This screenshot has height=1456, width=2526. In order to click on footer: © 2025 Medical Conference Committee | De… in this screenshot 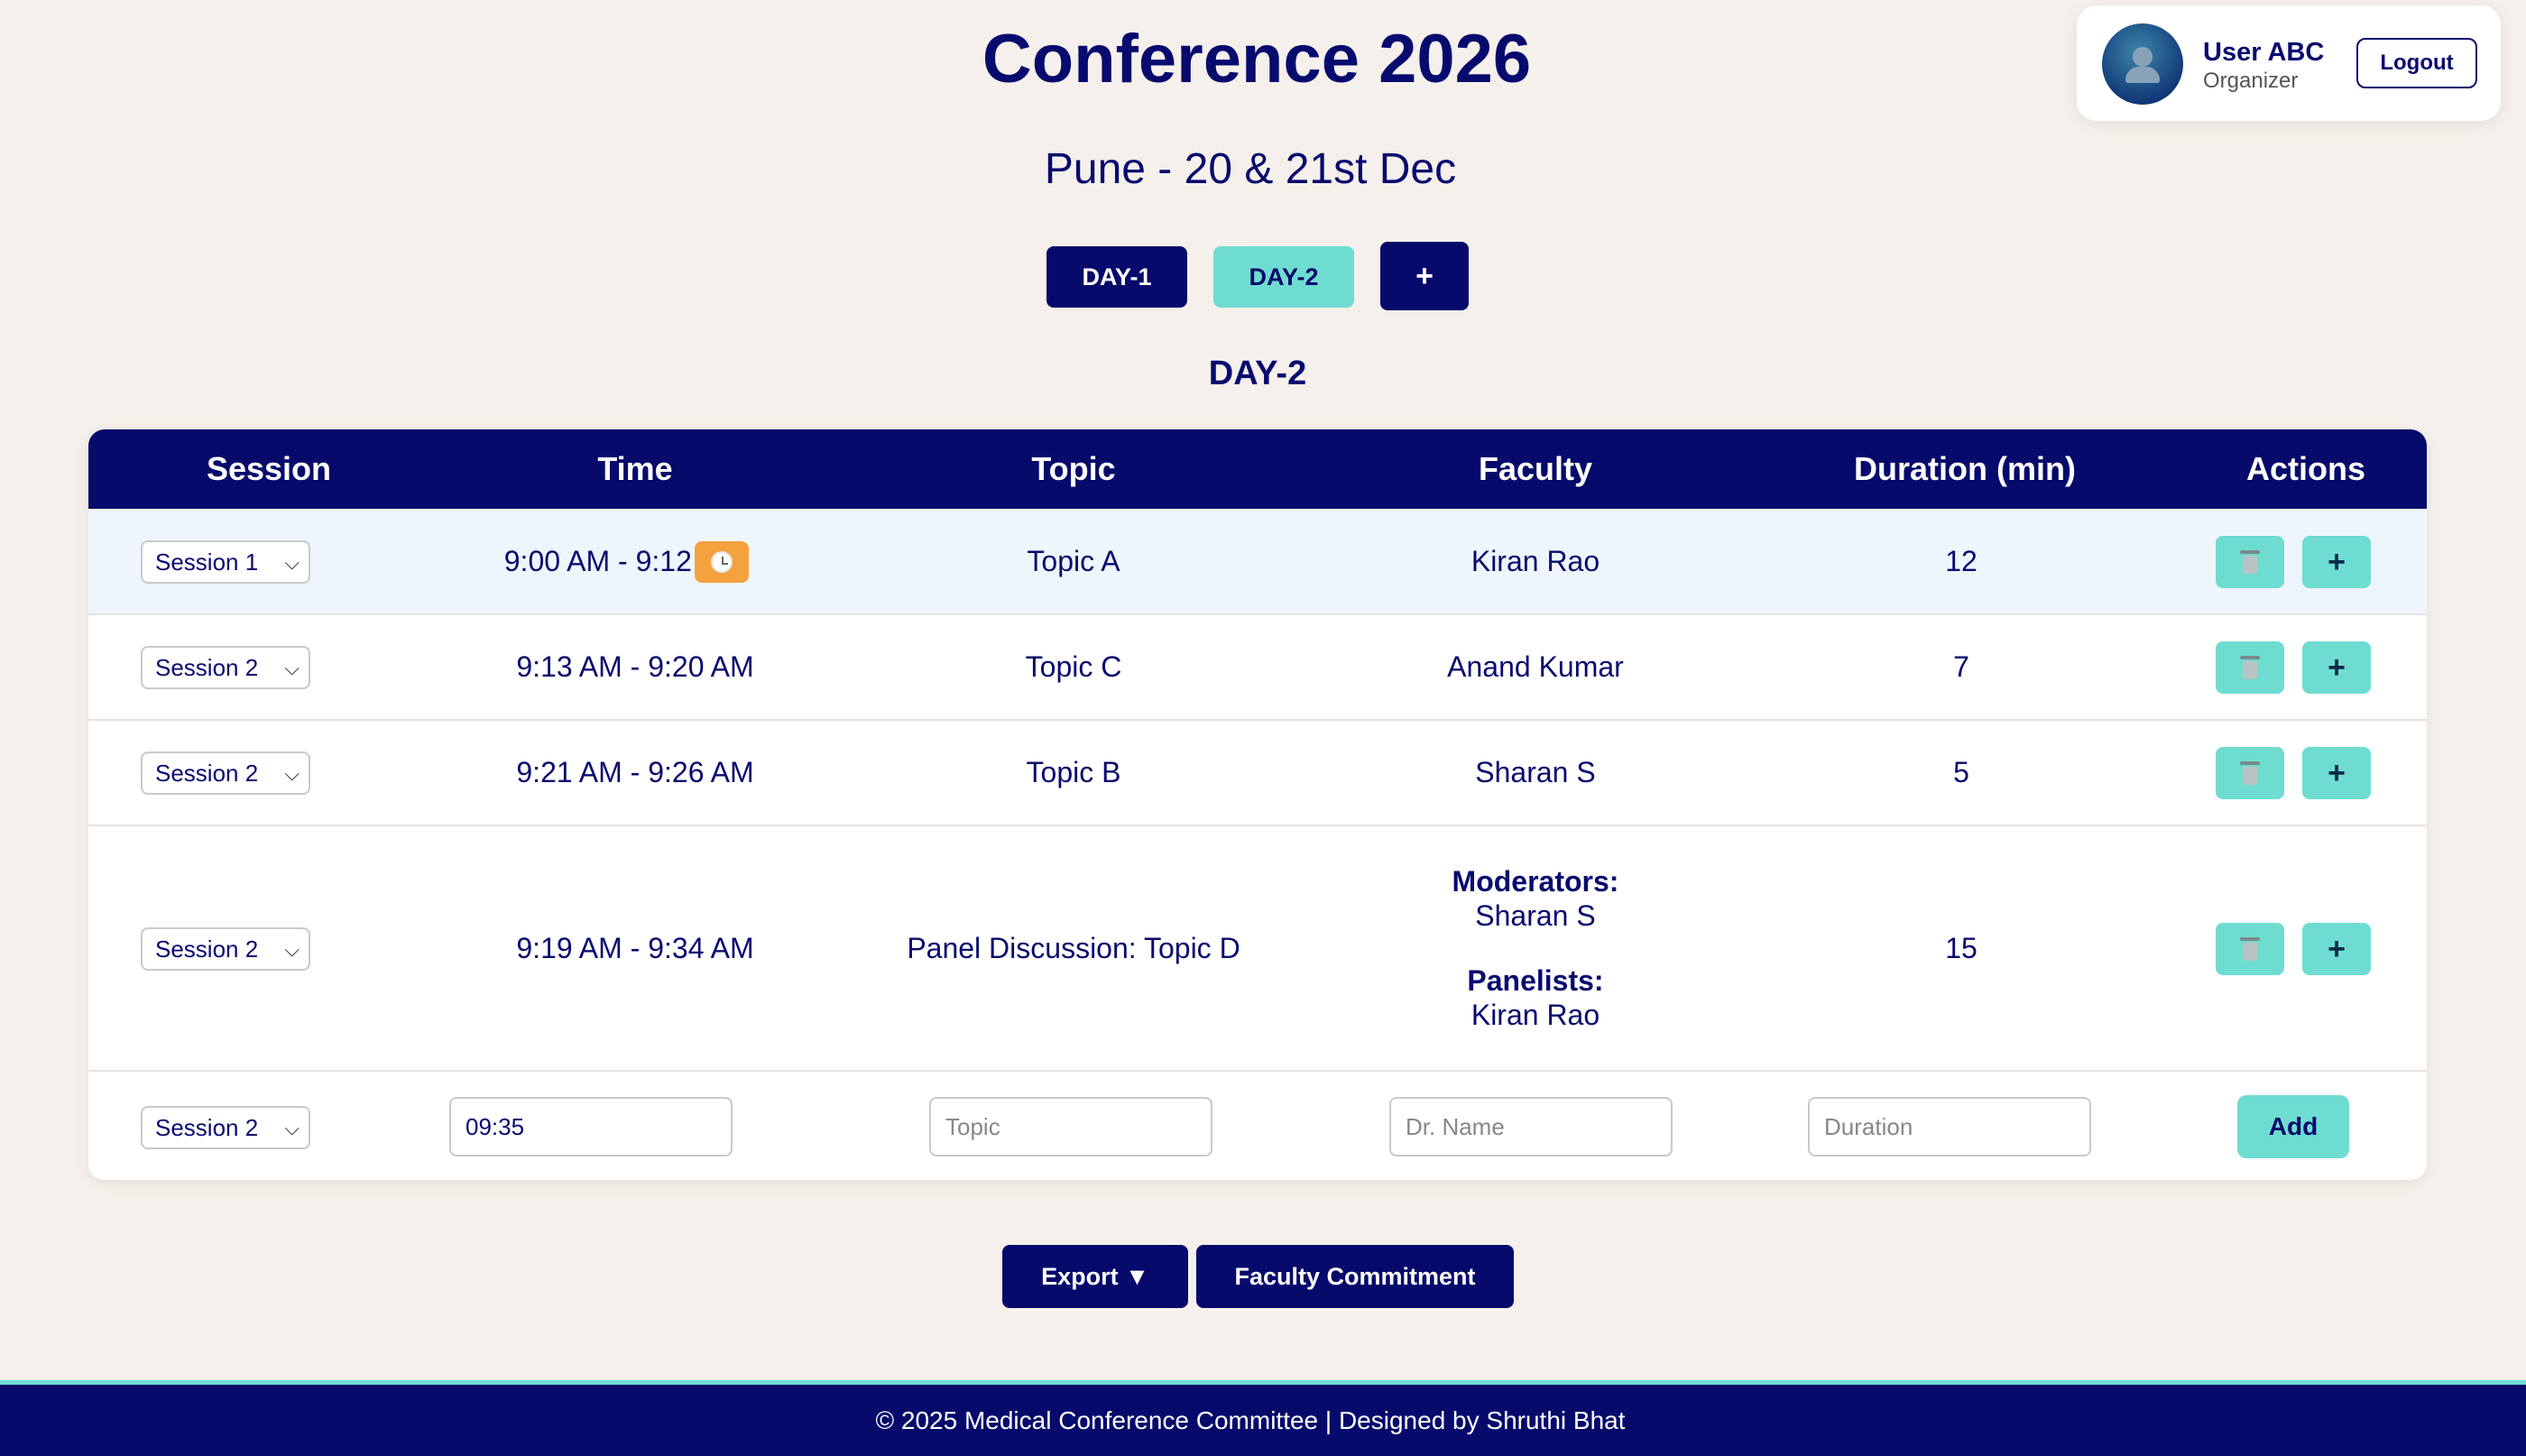, I will do `click(1263, 1418)`.